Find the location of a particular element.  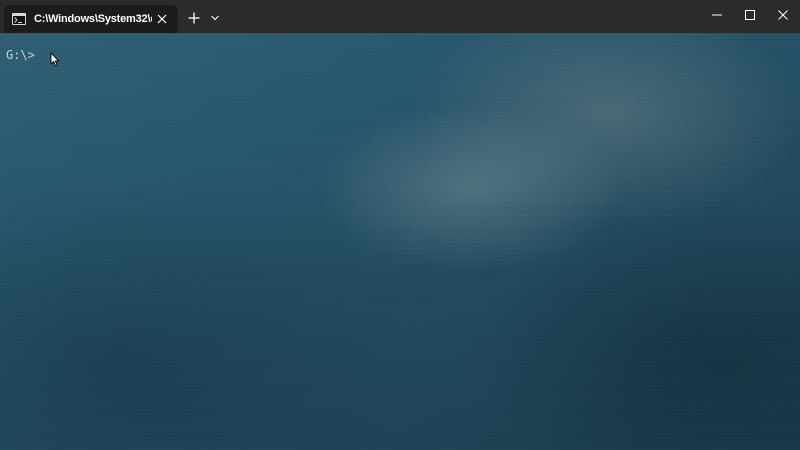

close-icon is located at coordinates (783, 15).